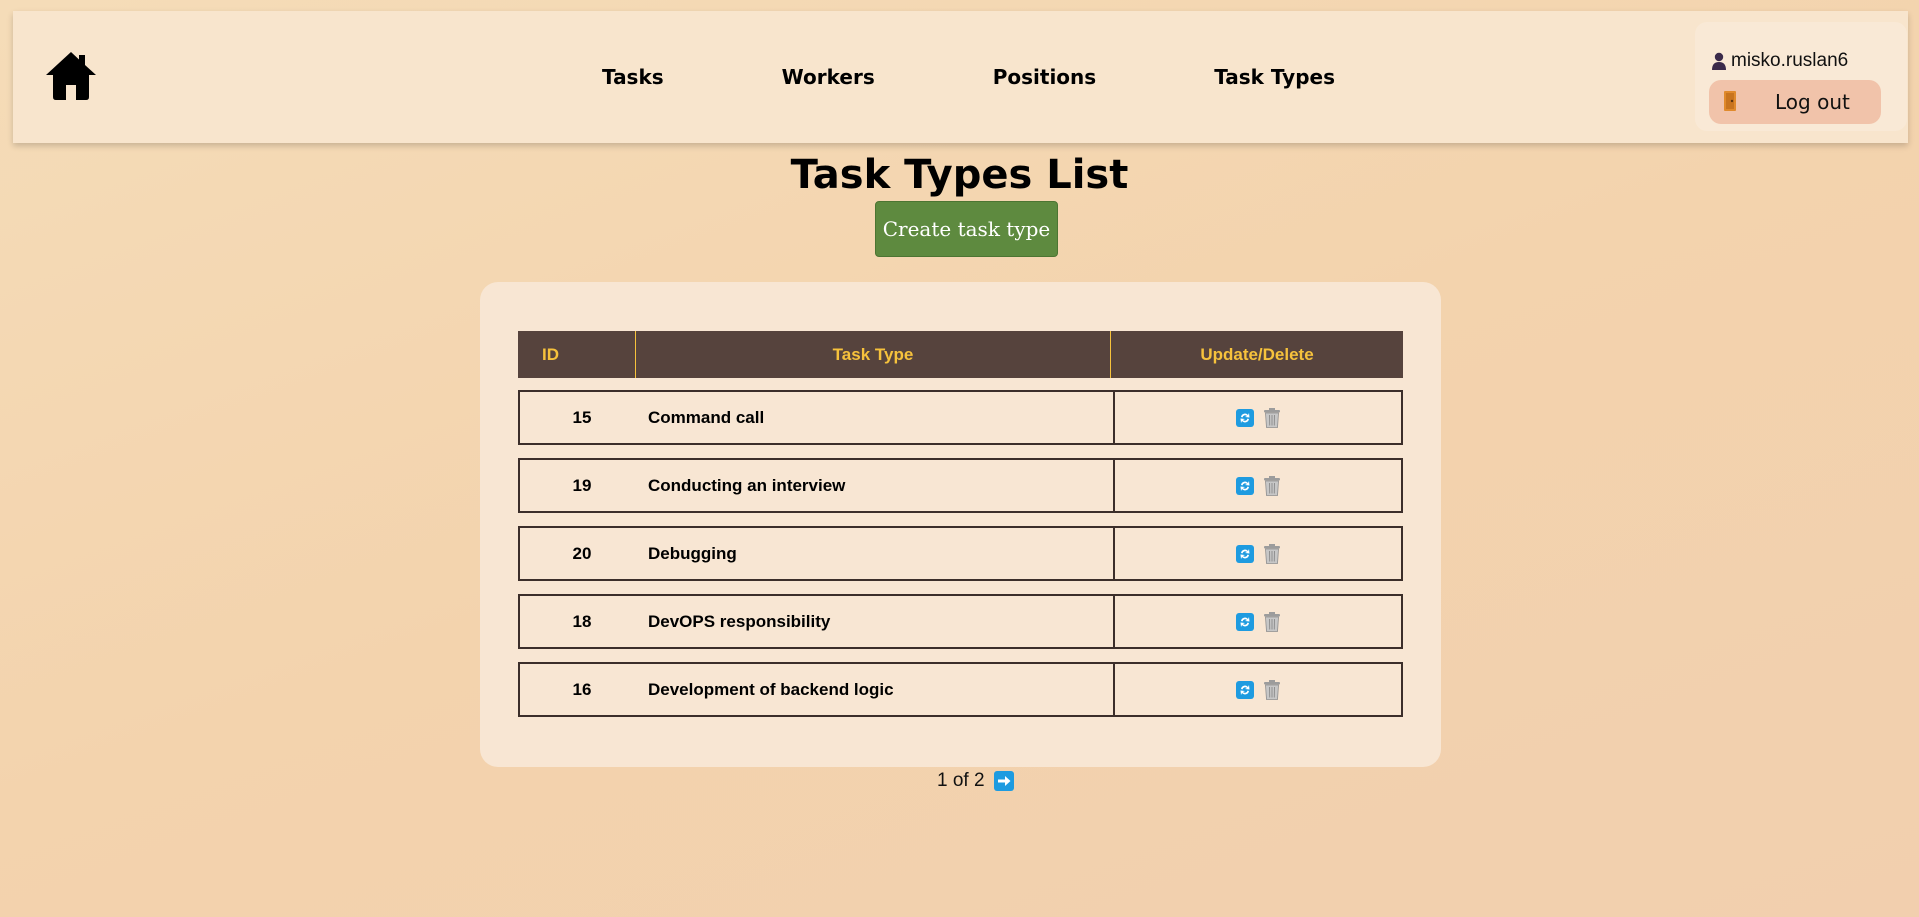  I want to click on header-id: ID, so click(577, 354).